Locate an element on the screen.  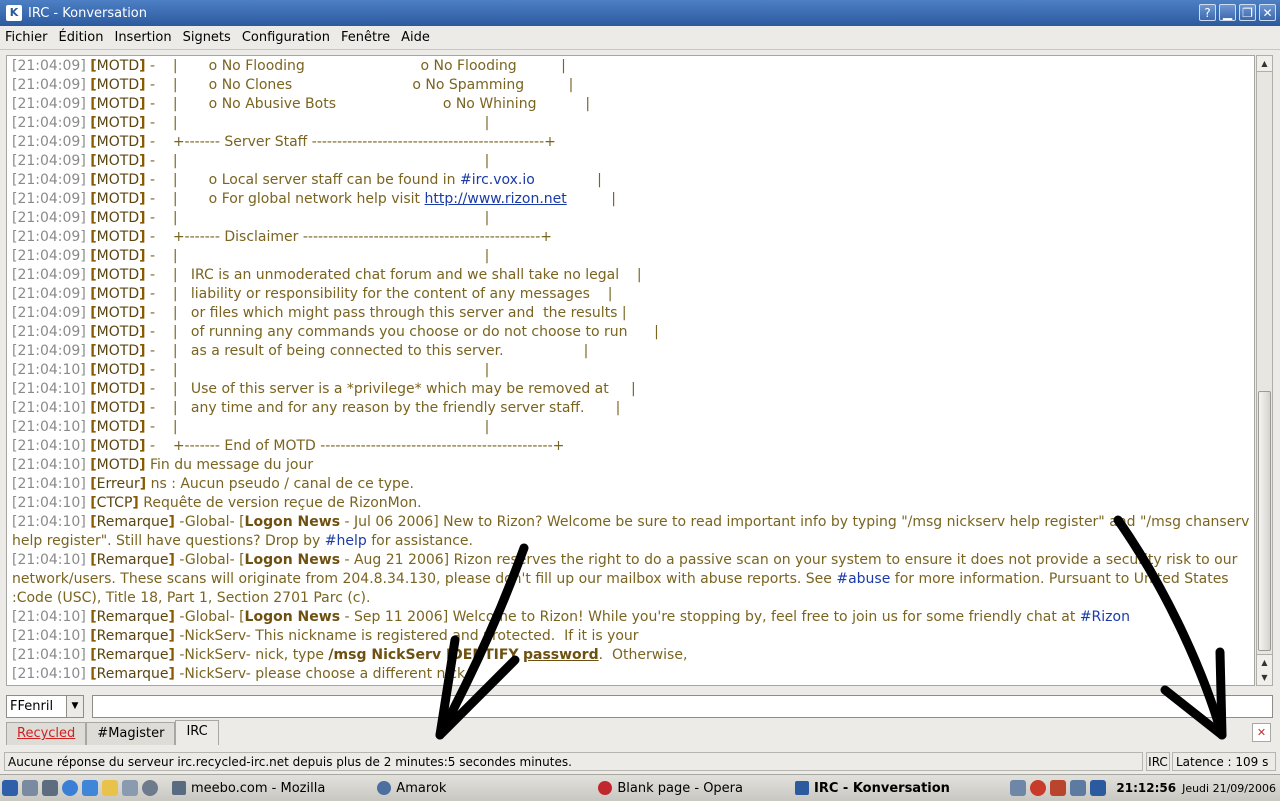
task-opera: Blank page - Opera is located at coordinates (670, 788).